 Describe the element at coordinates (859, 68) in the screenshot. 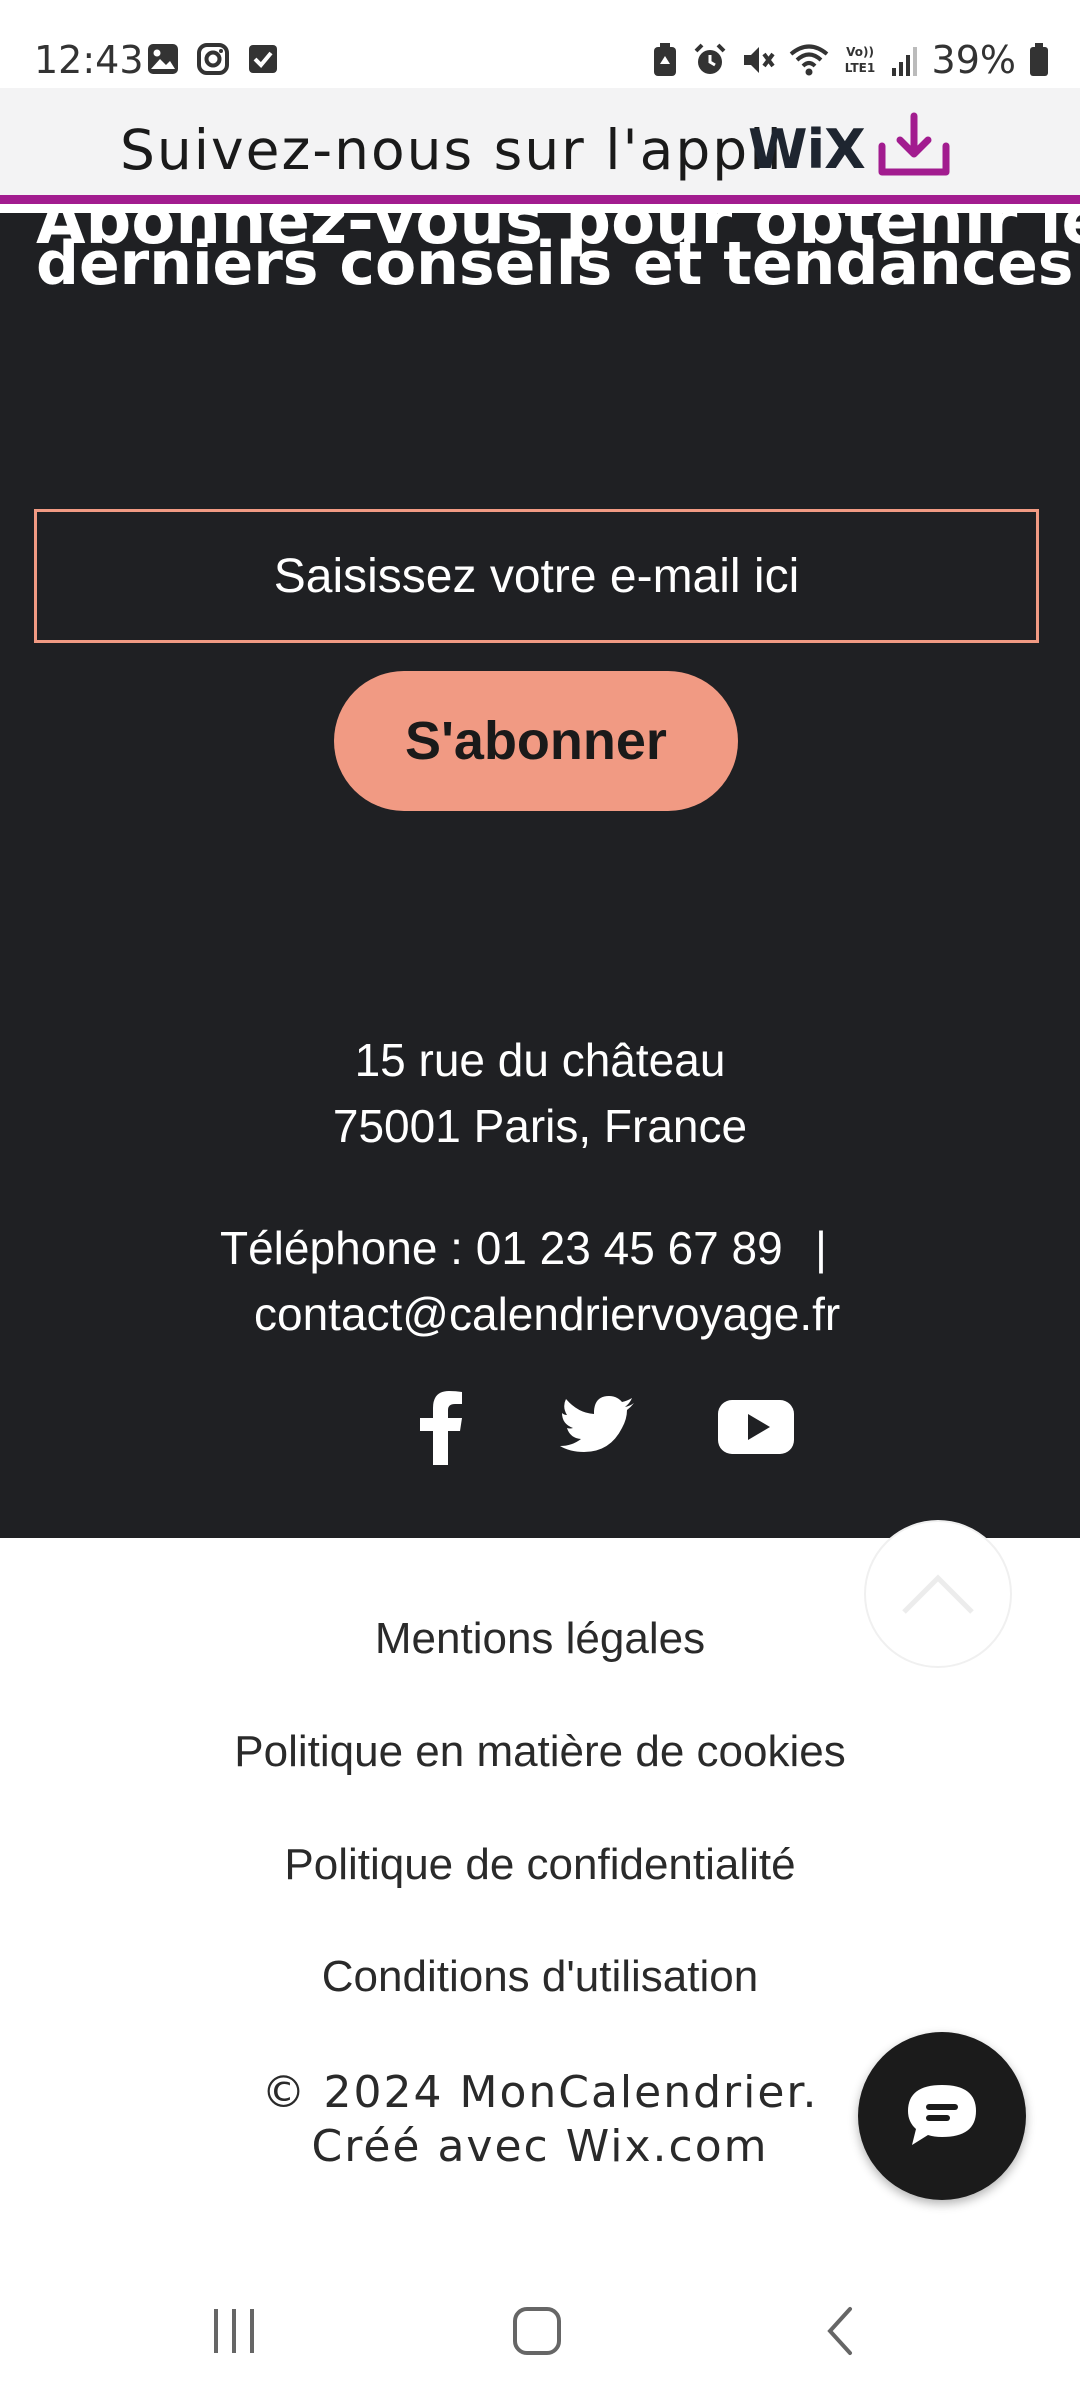

I see `svg-text: LTE1` at that location.